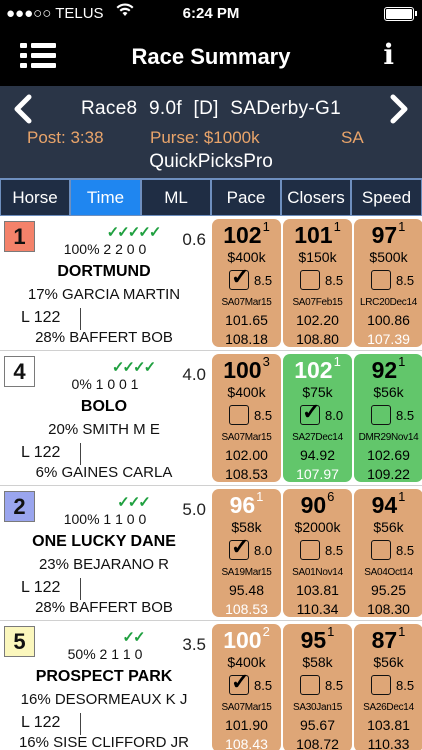 The height and width of the screenshot is (750, 422). What do you see at coordinates (388, 54) in the screenshot?
I see `info-icon: i` at bounding box center [388, 54].